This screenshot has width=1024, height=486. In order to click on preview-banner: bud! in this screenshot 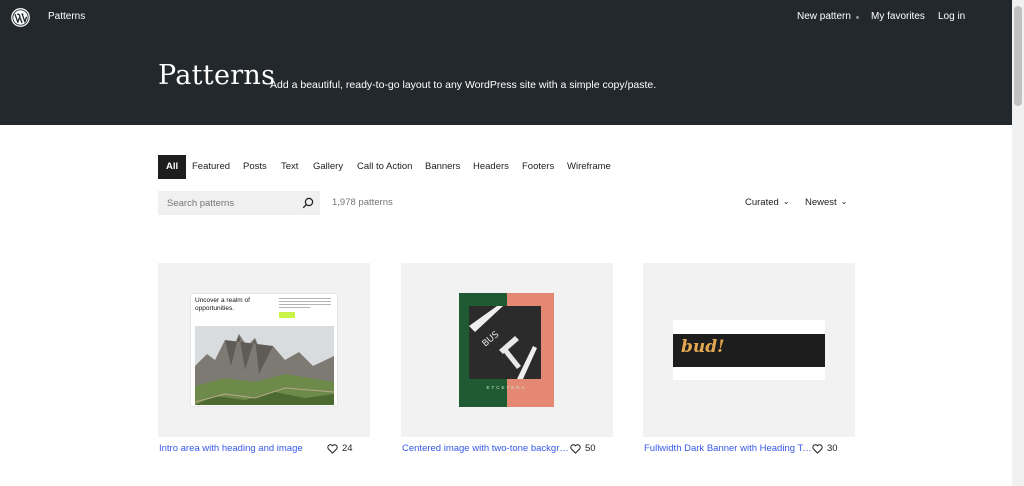, I will do `click(749, 350)`.